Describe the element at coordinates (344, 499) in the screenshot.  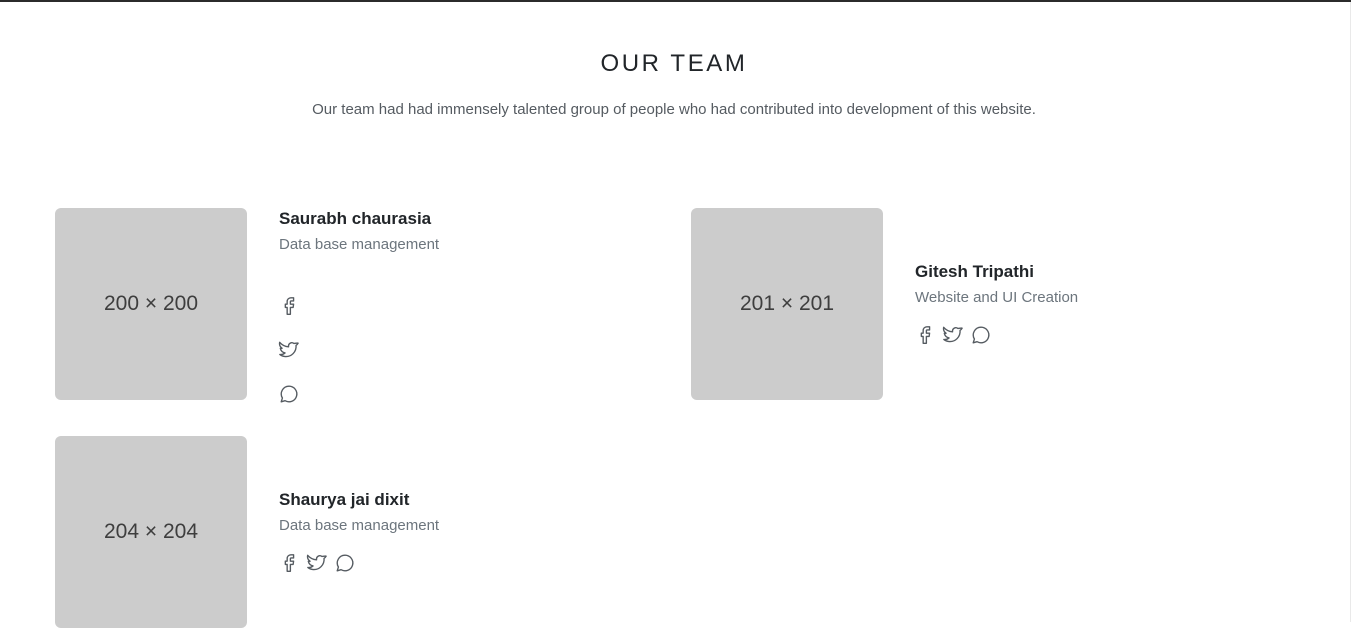
I see `member-name: Shaurya jai dixit` at that location.